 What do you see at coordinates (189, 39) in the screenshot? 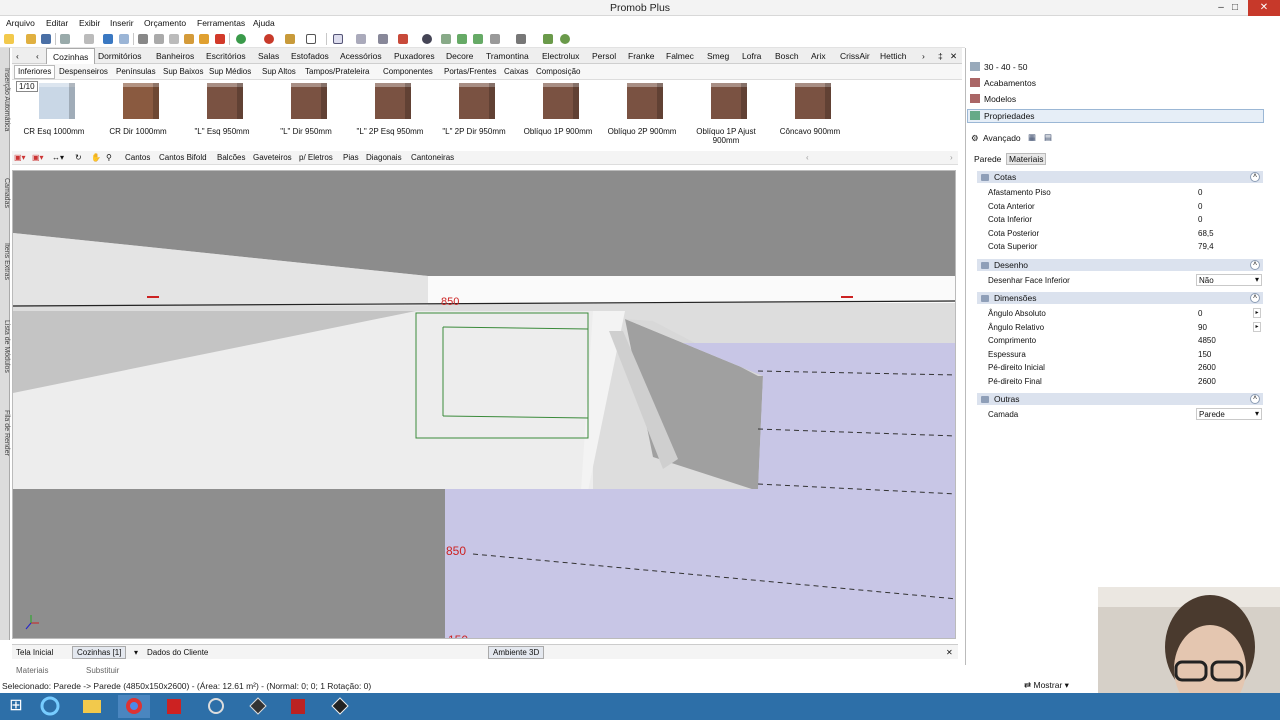
I see `brush-icon` at bounding box center [189, 39].